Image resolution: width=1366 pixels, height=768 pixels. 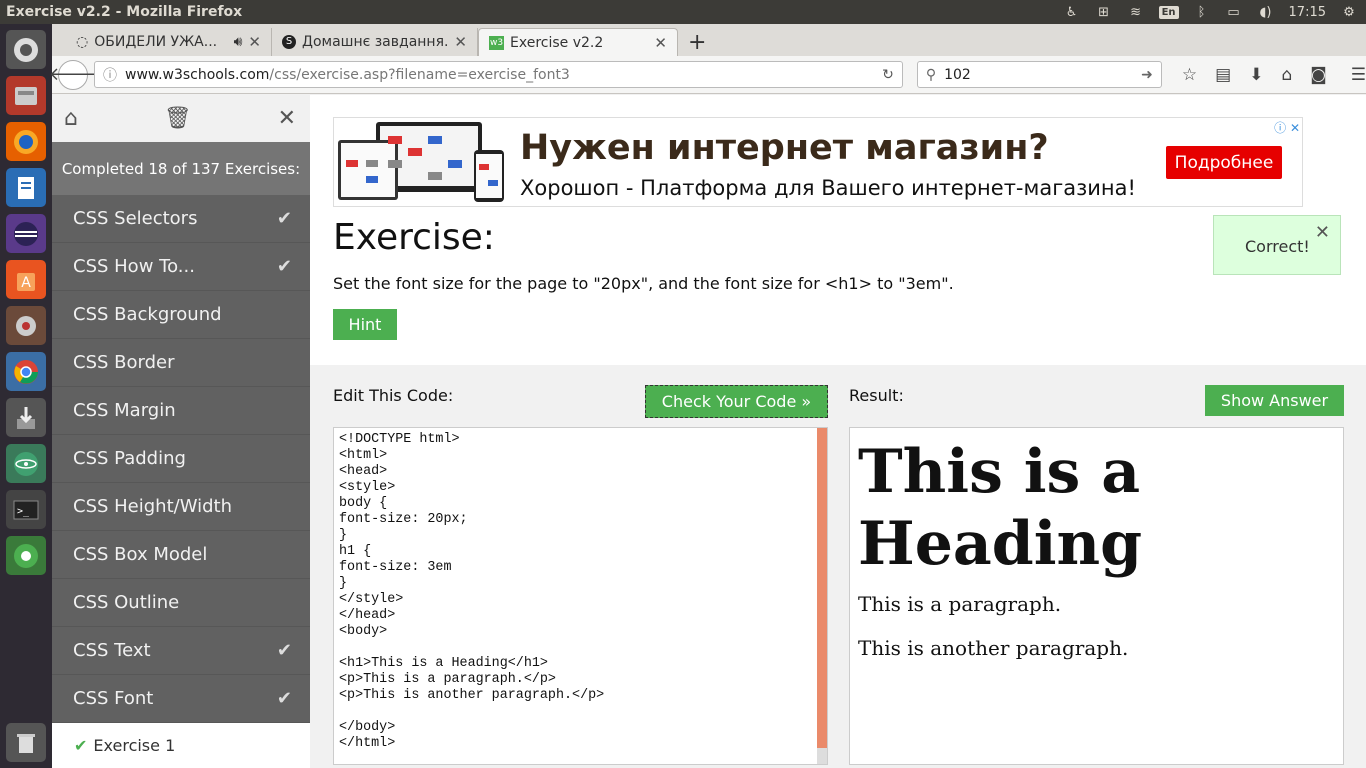 What do you see at coordinates (26, 371) in the screenshot?
I see `chrome-icon` at bounding box center [26, 371].